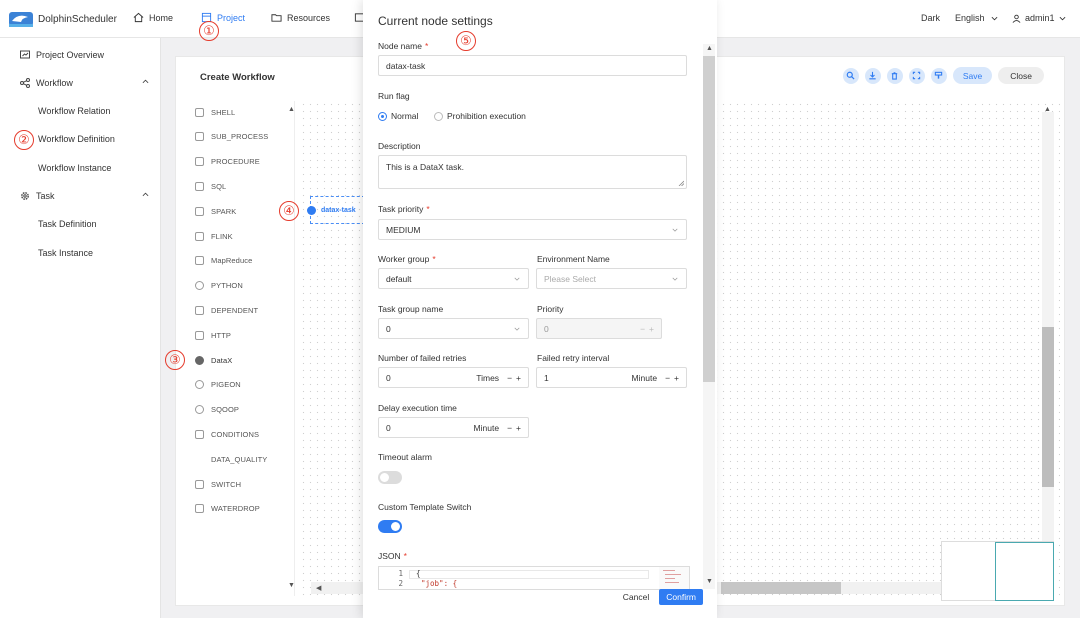  Describe the element at coordinates (453, 427) in the screenshot. I see `delay-time-input: 0 Minute − +` at that location.